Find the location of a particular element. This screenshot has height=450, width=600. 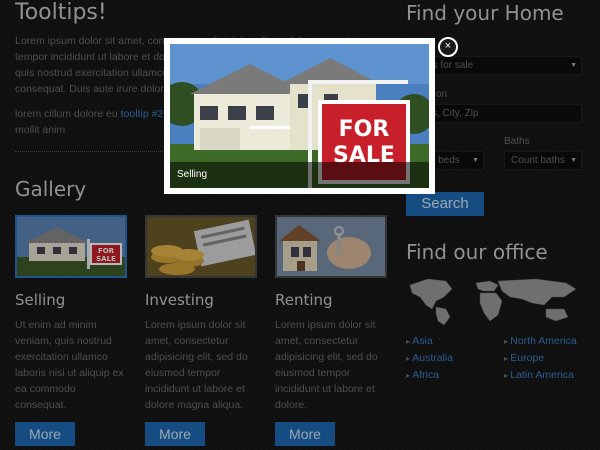

lightbox-caption: Selling is located at coordinates (299, 175).